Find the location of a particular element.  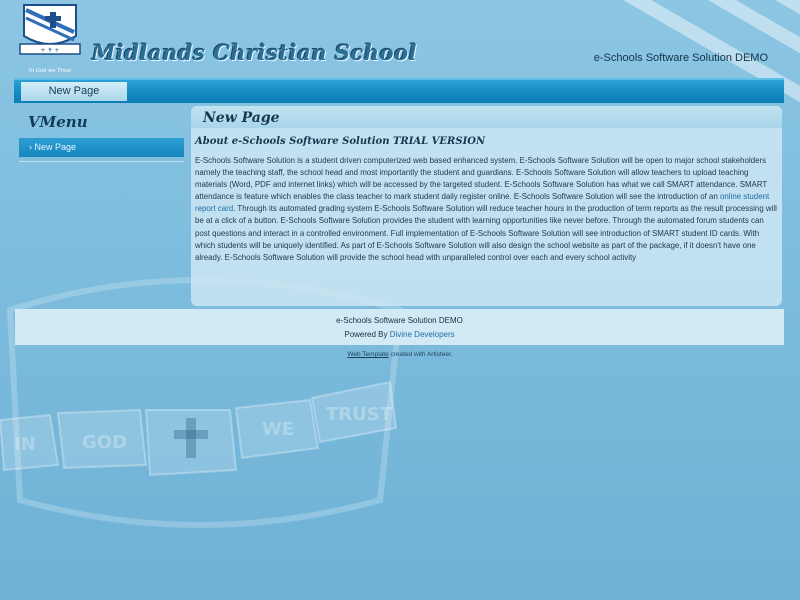

credit-suffix: created with Artisteer. is located at coordinates (420, 354).